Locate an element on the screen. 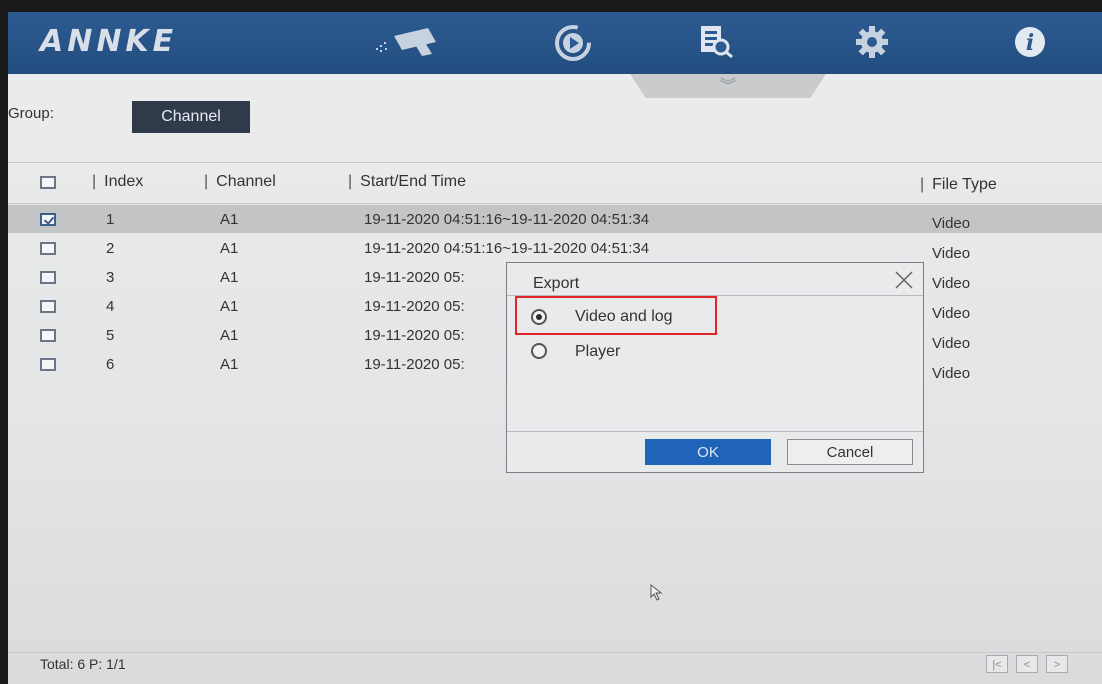 The height and width of the screenshot is (684, 1102). double-chevron-down-icon: ︾ is located at coordinates (727, 86).